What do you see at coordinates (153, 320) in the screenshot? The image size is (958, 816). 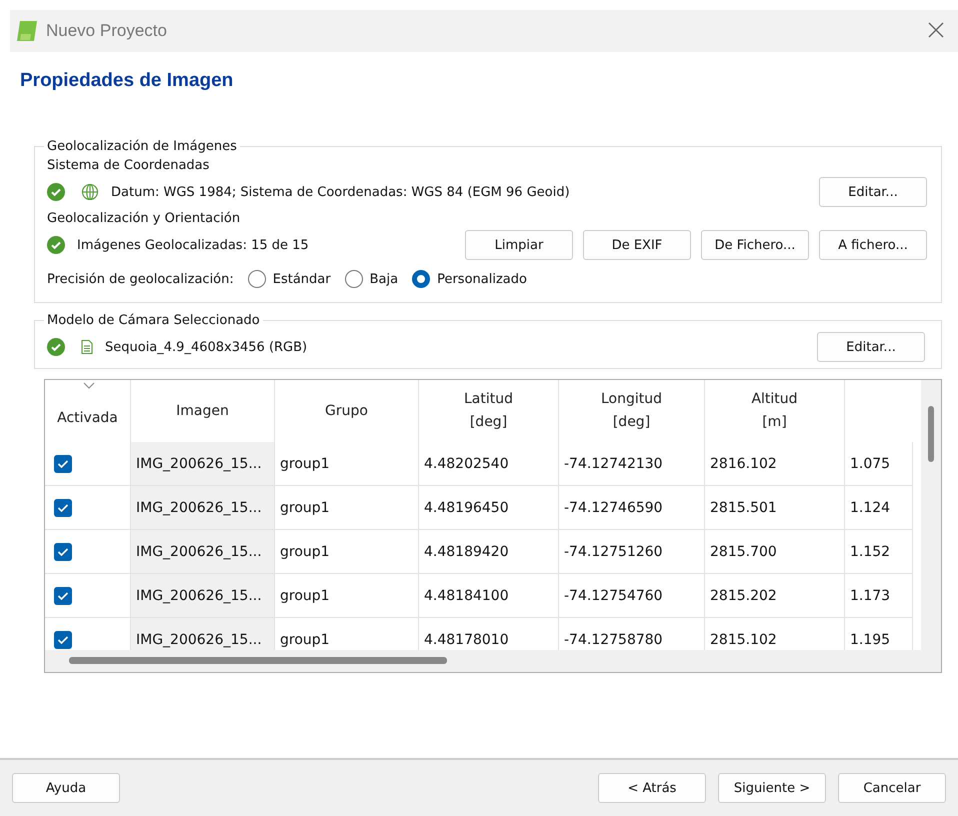 I see `group-title: Modelo de Cámara Seleccionado` at bounding box center [153, 320].